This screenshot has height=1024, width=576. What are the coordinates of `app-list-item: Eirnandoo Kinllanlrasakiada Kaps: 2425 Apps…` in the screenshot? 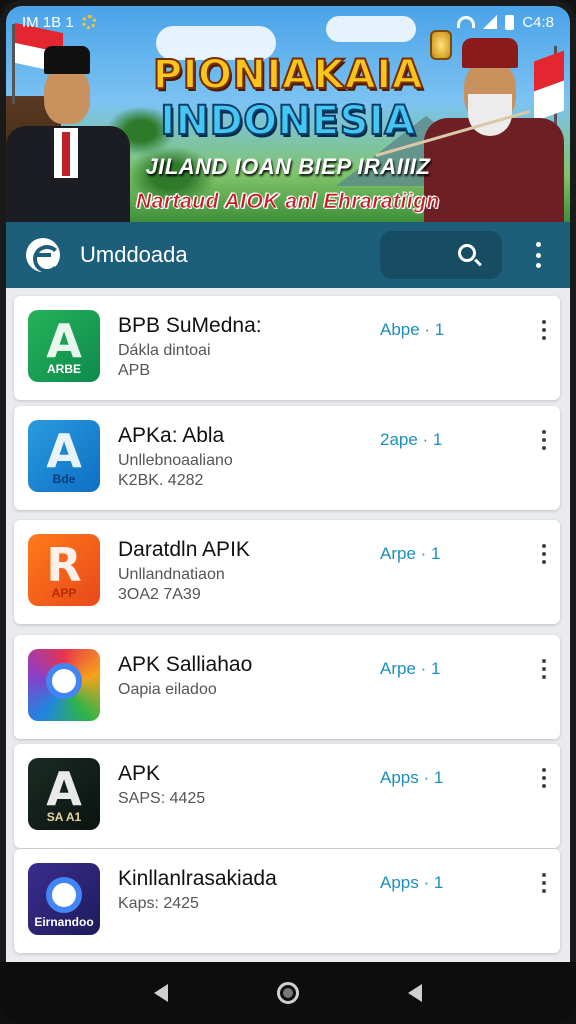 It's located at (287, 901).